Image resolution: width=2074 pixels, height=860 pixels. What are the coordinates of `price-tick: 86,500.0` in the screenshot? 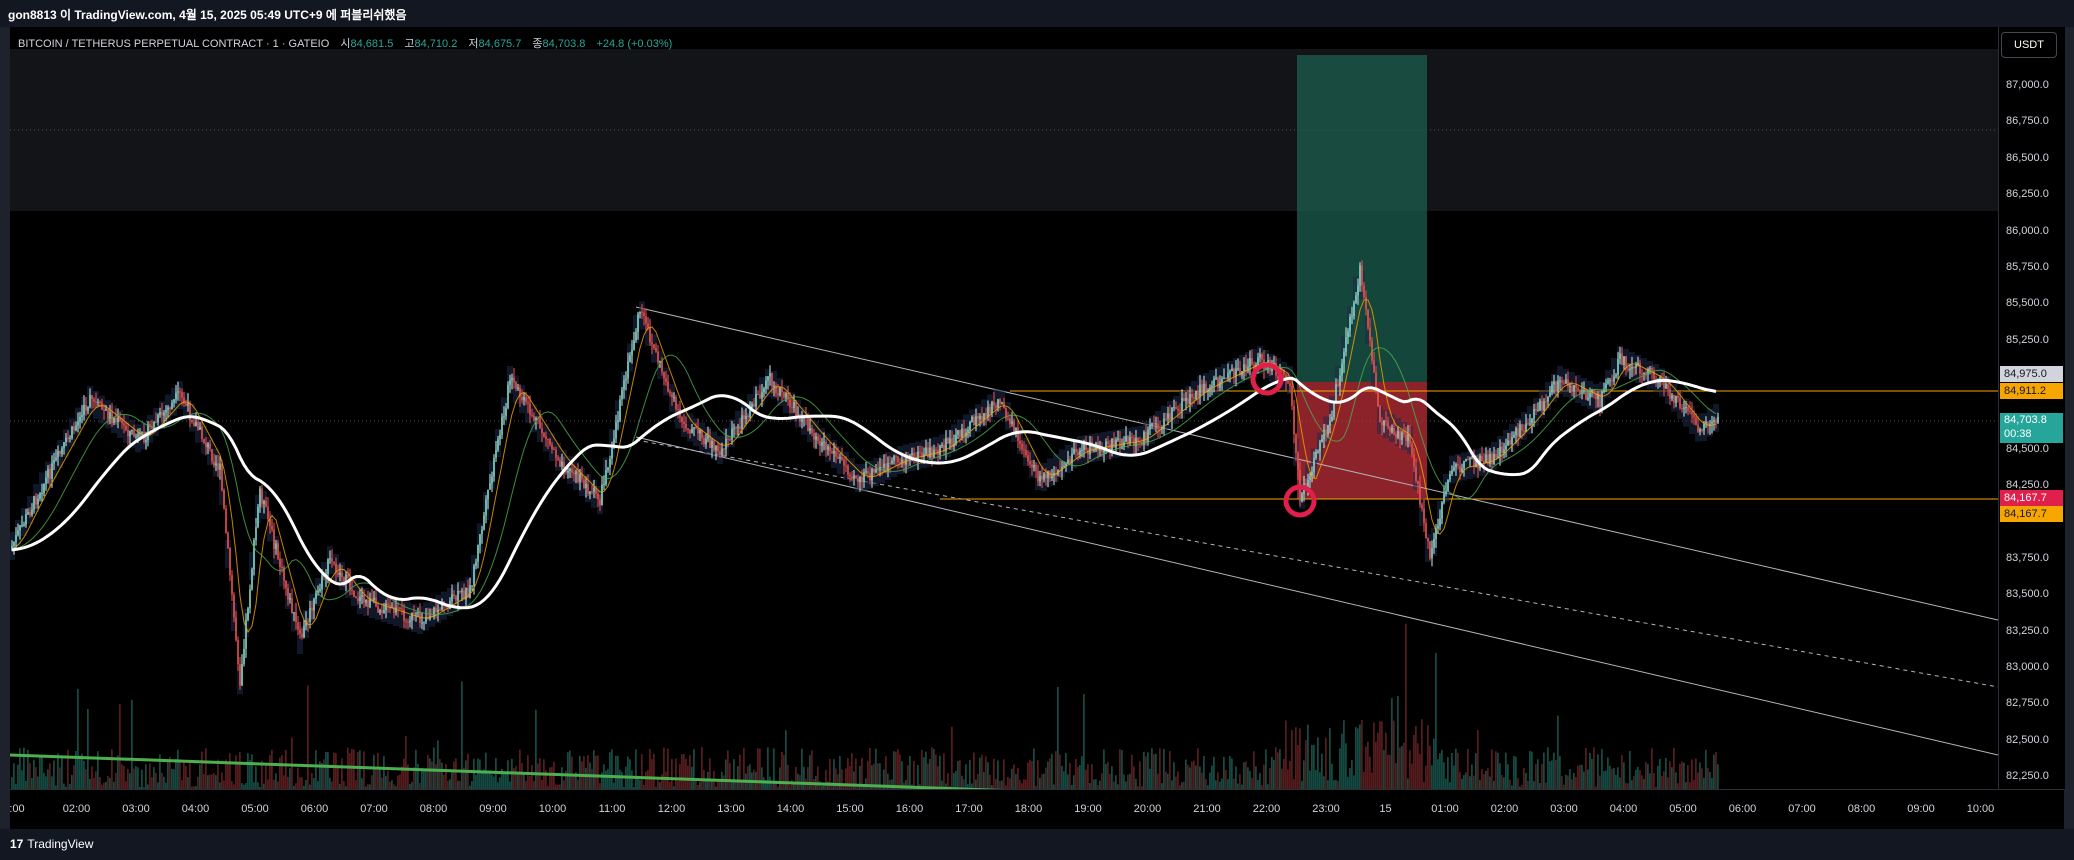 It's located at (2027, 158).